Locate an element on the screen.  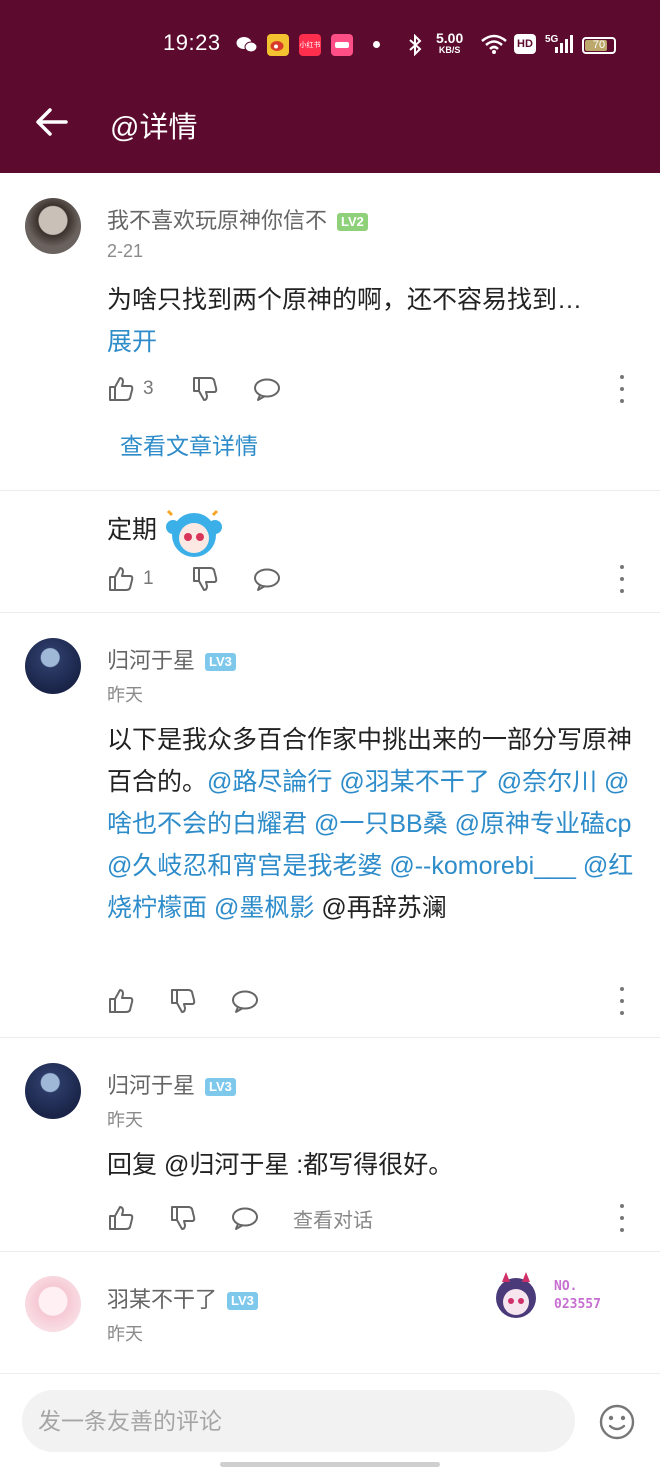
comment-item: 归河于星 LV3 昨天 回复 @归河于星 :都写得很好。 查看对话 is located at coordinates (330, 1145).